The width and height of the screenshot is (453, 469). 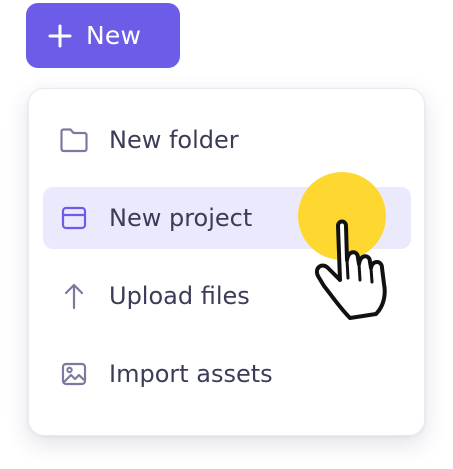 I want to click on menu-item-new-project: New project, so click(x=227, y=218).